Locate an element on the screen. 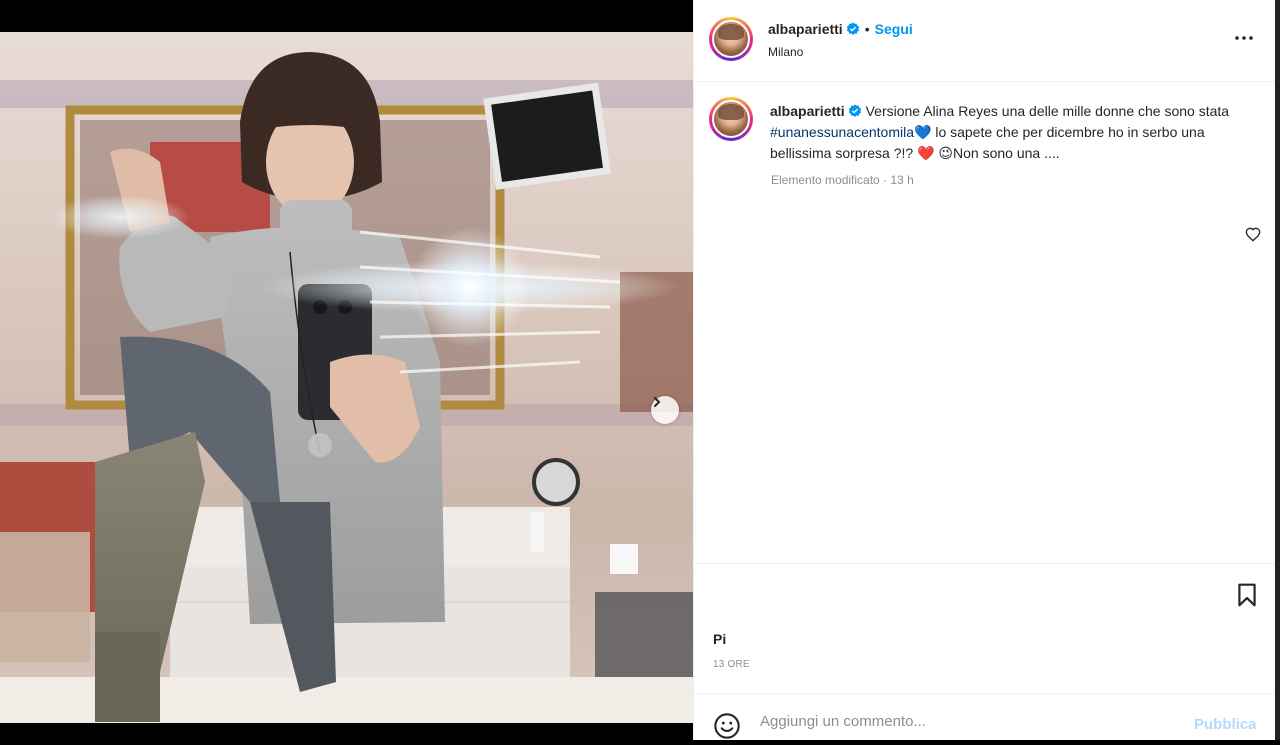 This screenshot has width=1280, height=745. avatar is located at coordinates (731, 39).